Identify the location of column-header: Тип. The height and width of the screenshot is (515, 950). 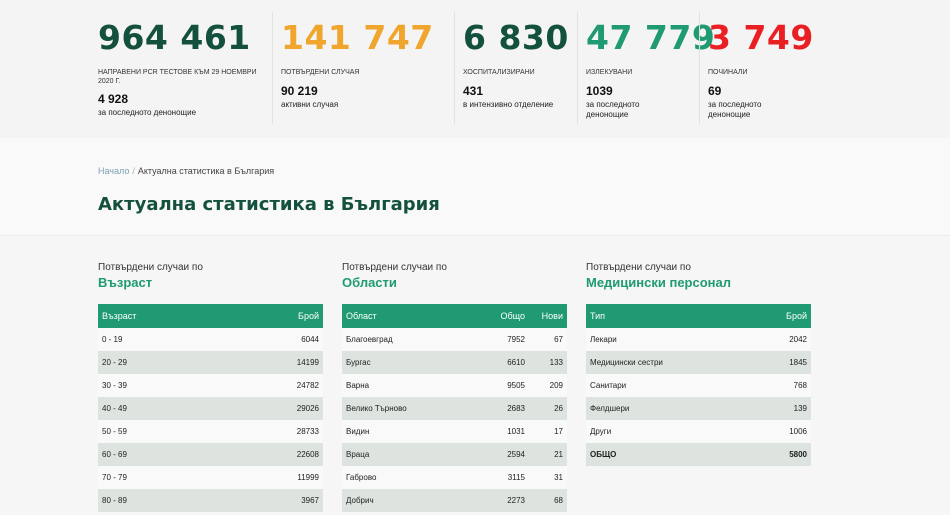
(669, 316).